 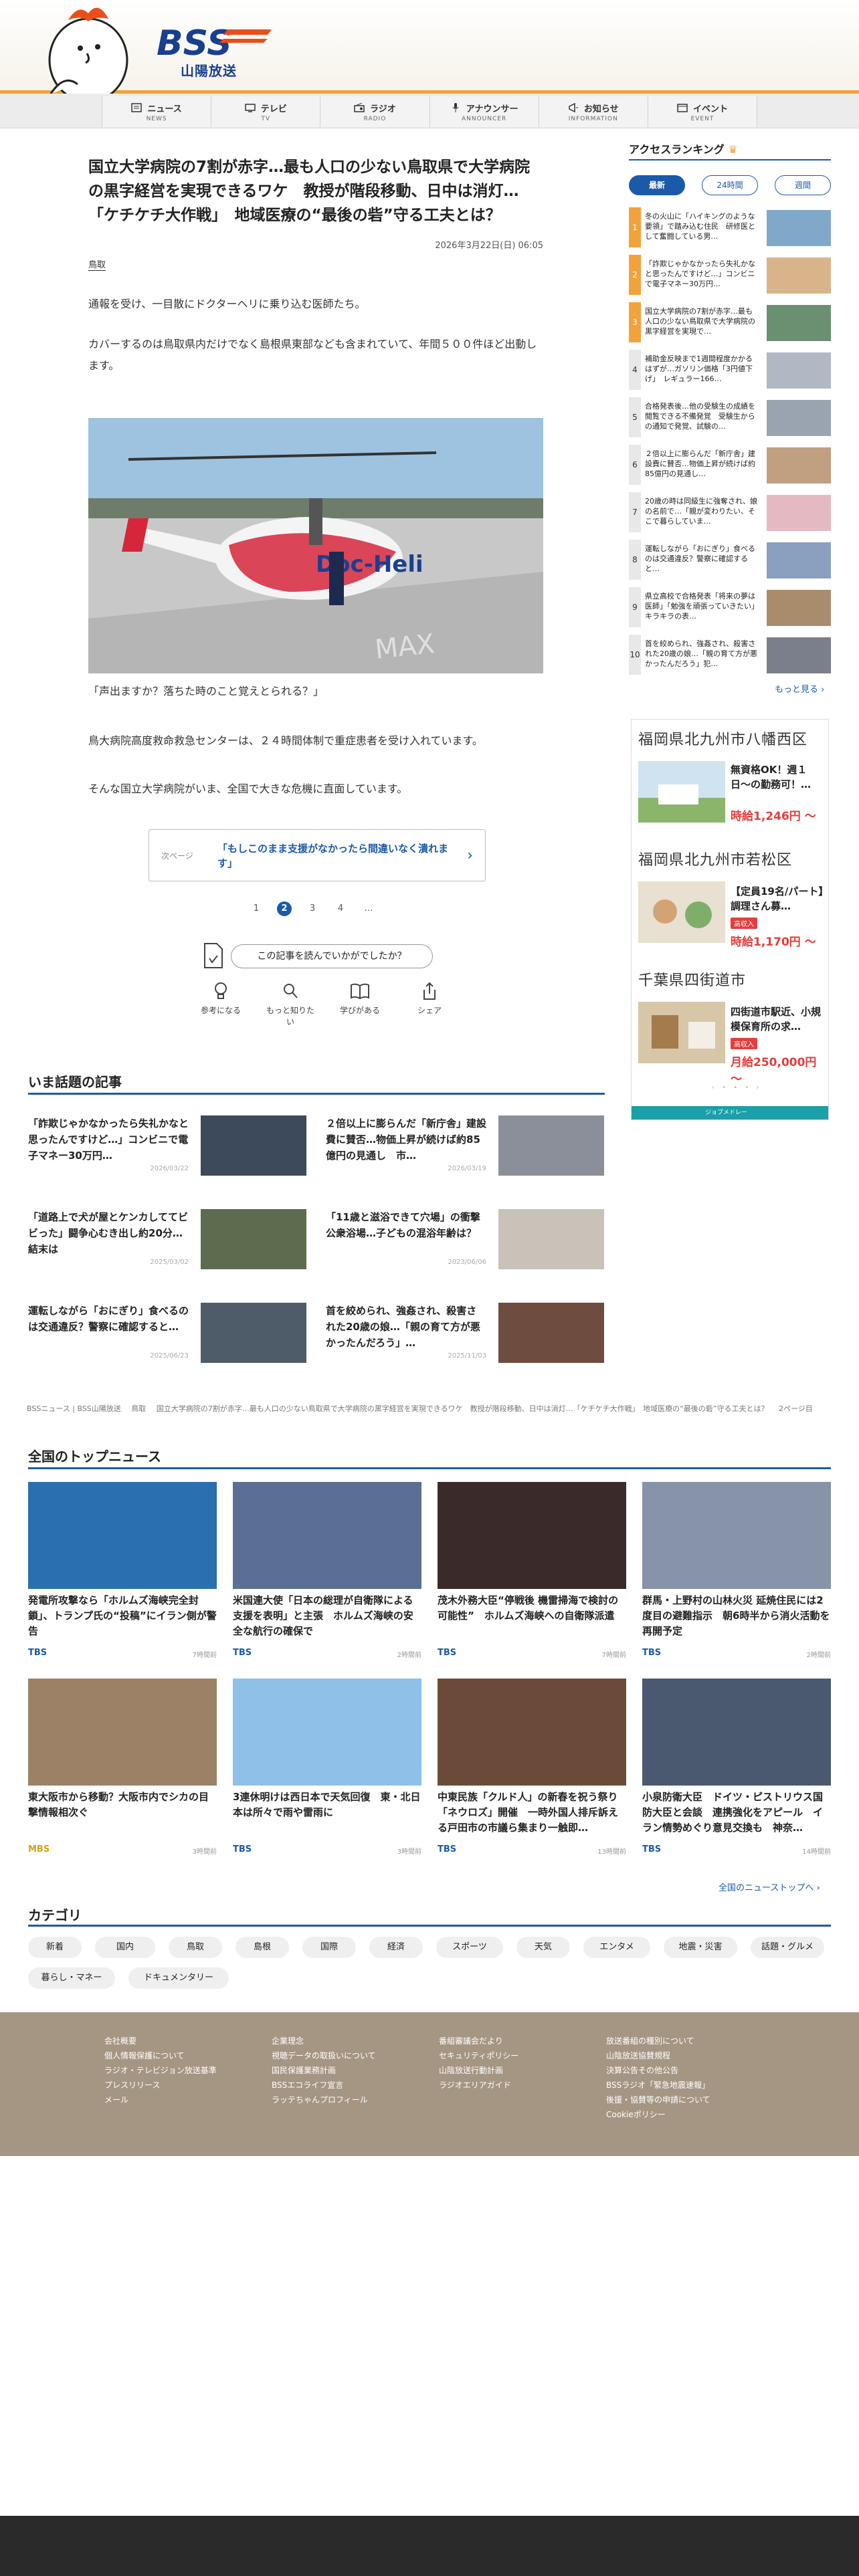 What do you see at coordinates (179, 1978) in the screenshot?
I see `category-pill: ドキュメンタリー` at bounding box center [179, 1978].